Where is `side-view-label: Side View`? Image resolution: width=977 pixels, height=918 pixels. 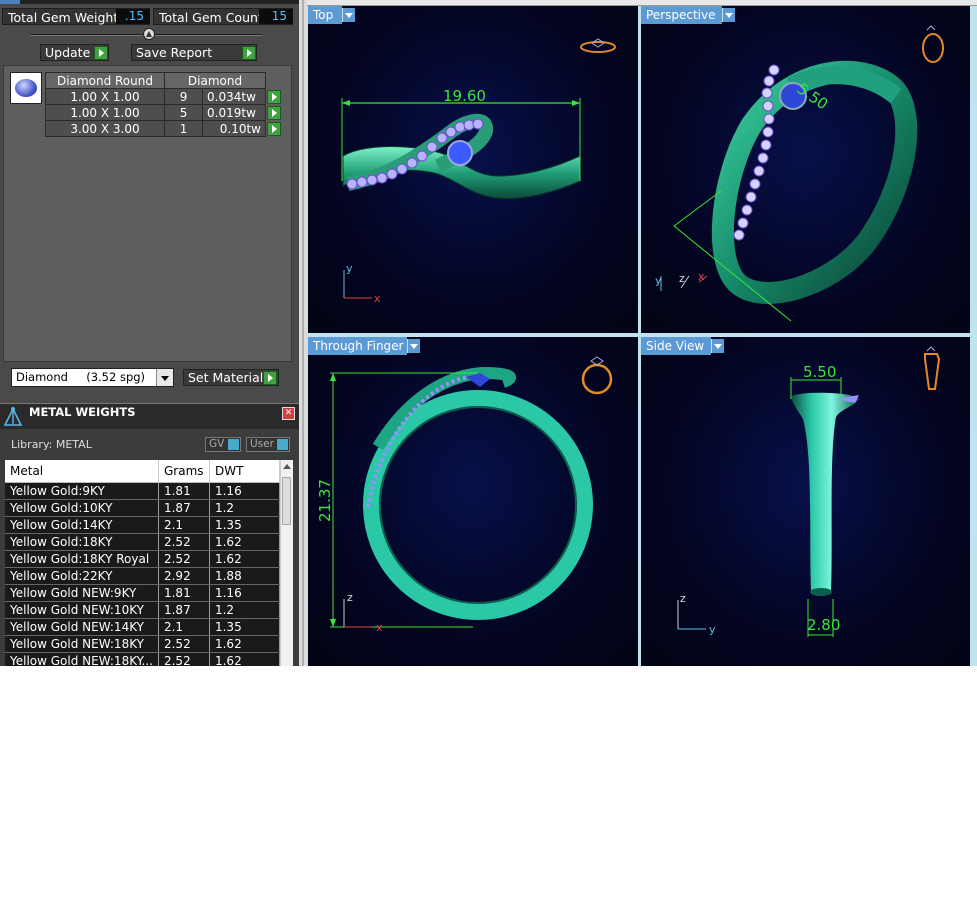 side-view-label: Side View is located at coordinates (682, 346).